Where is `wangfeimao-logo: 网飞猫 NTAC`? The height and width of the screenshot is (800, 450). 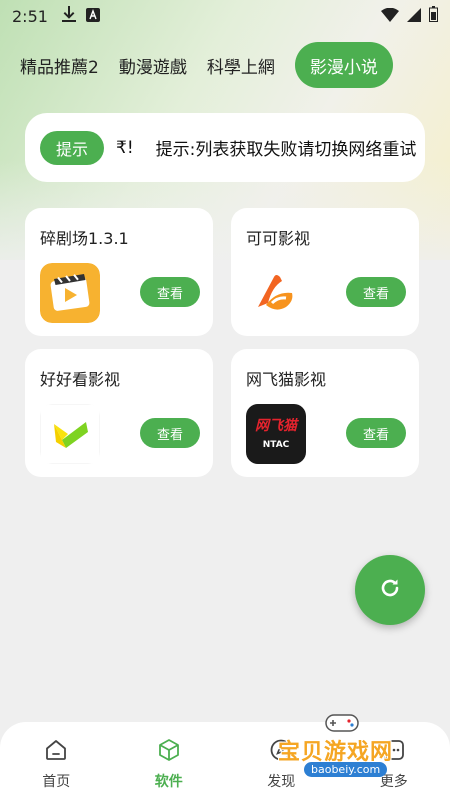 wangfeimao-logo: 网飞猫 NTAC is located at coordinates (276, 434).